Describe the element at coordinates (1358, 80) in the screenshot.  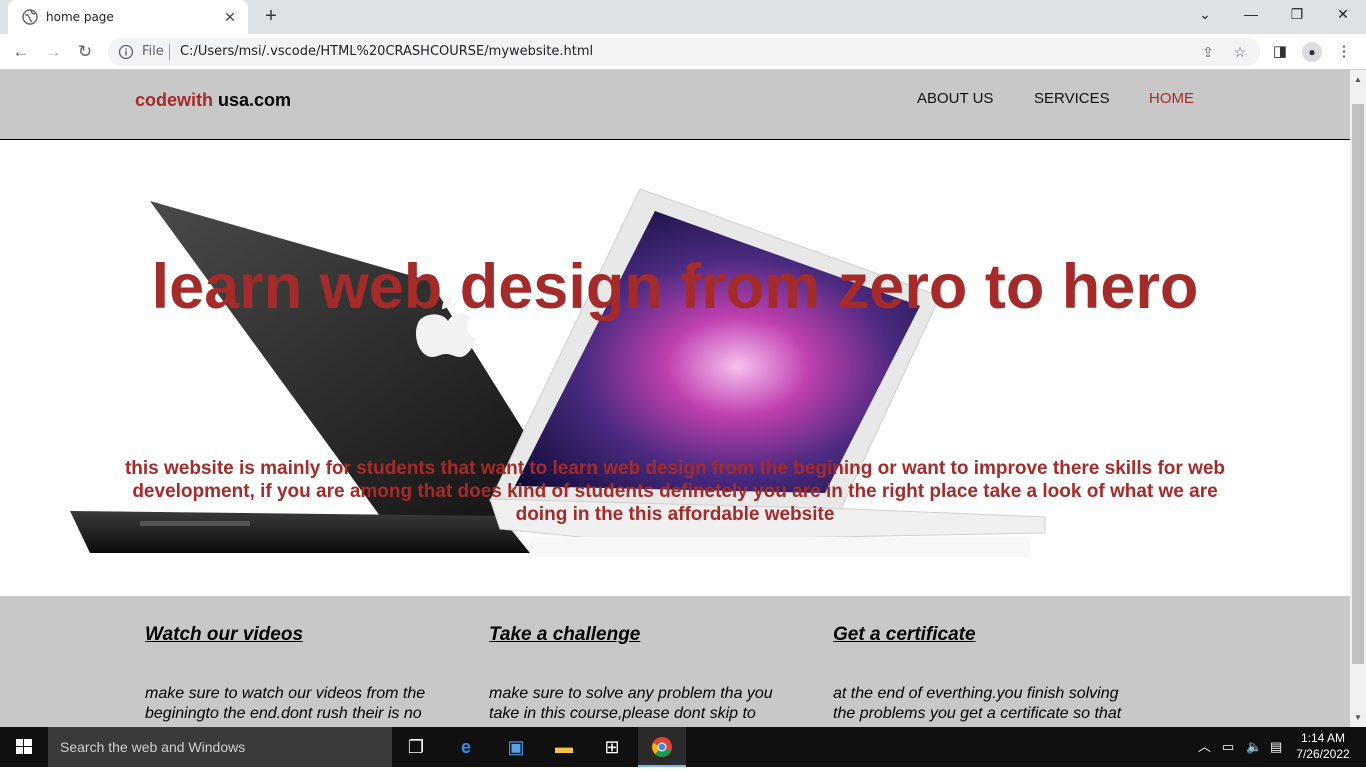
I see `scroll-up-arrow-icon: ▲` at that location.